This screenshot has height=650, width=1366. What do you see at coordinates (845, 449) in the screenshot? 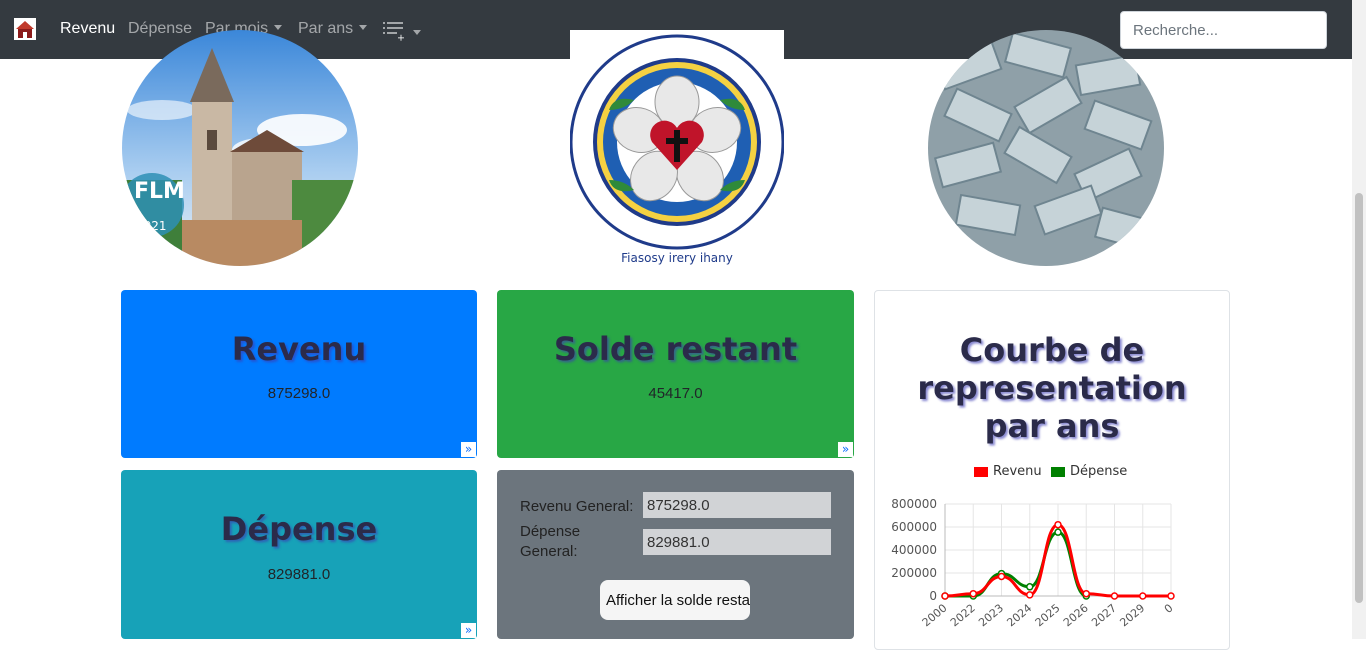
I see `solde-more-icon: »` at bounding box center [845, 449].